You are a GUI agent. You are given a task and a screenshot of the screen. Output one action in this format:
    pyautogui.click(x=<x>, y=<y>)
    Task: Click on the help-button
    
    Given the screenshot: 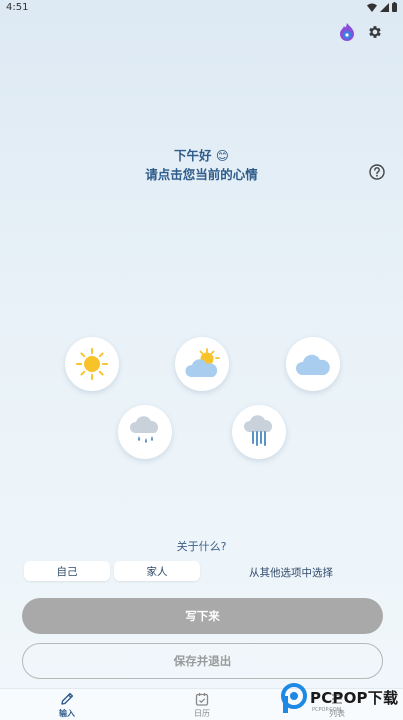 What is the action you would take?
    pyautogui.click(x=377, y=172)
    